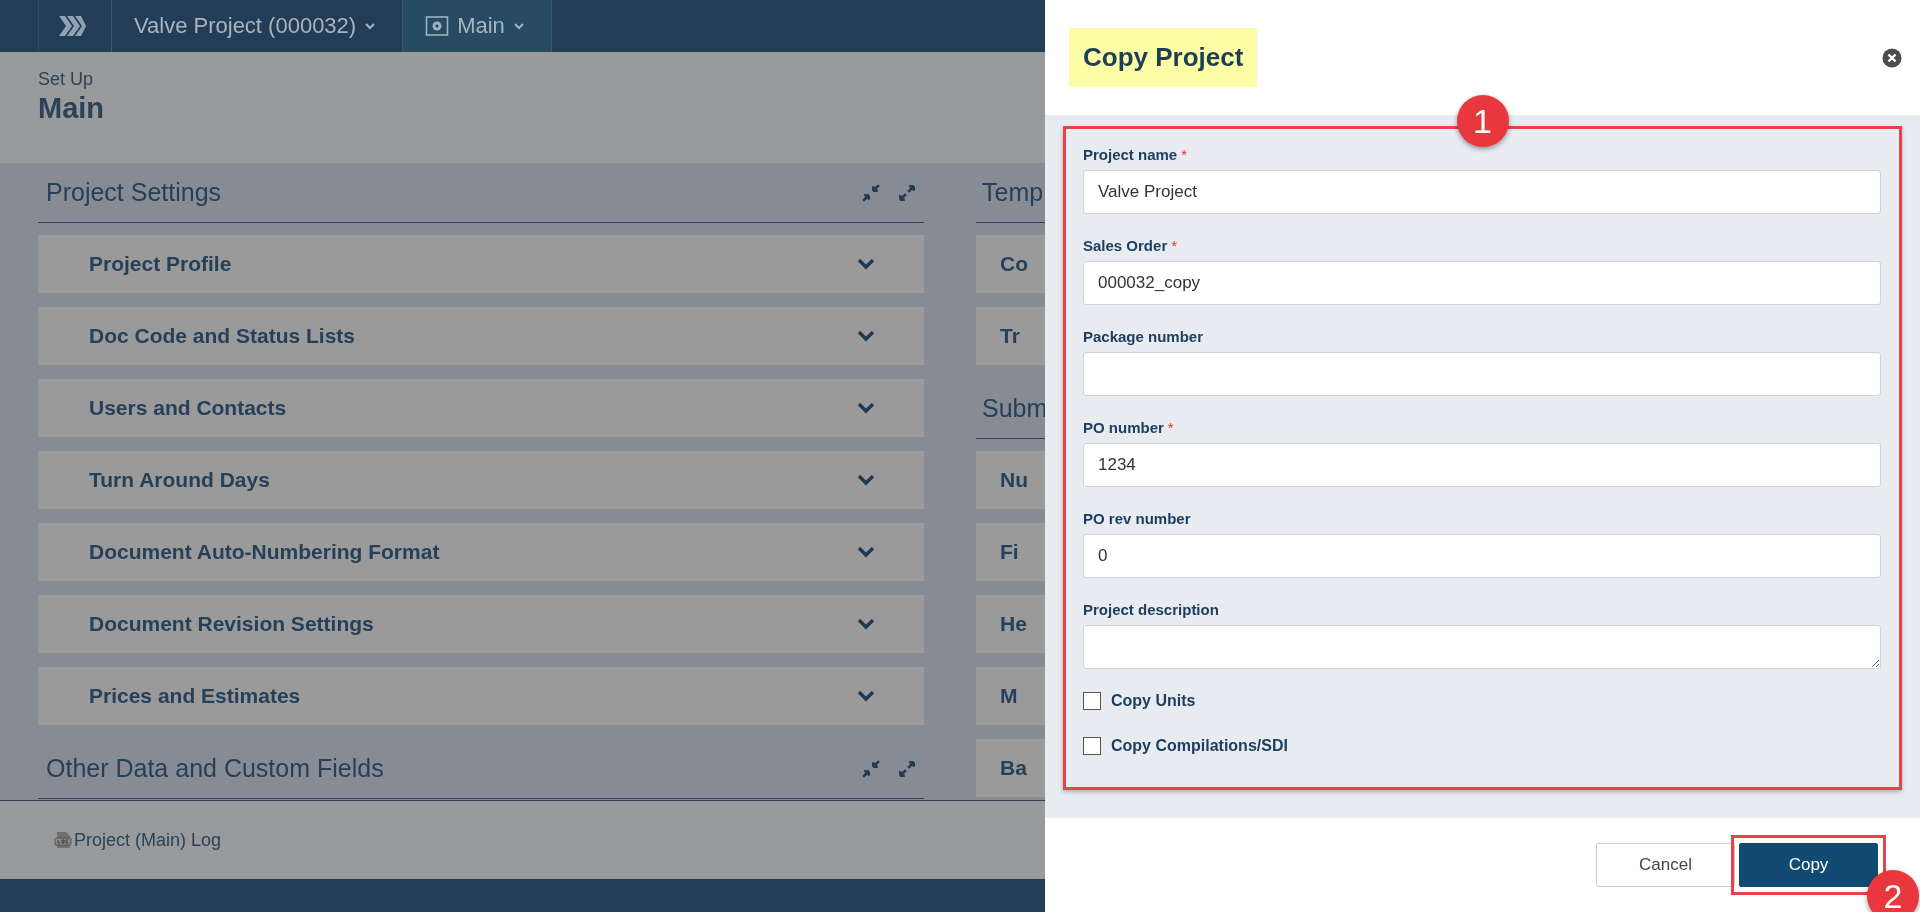 The height and width of the screenshot is (912, 1920). What do you see at coordinates (215, 768) in the screenshot?
I see `section-title: Other Data and Custom Fields` at bounding box center [215, 768].